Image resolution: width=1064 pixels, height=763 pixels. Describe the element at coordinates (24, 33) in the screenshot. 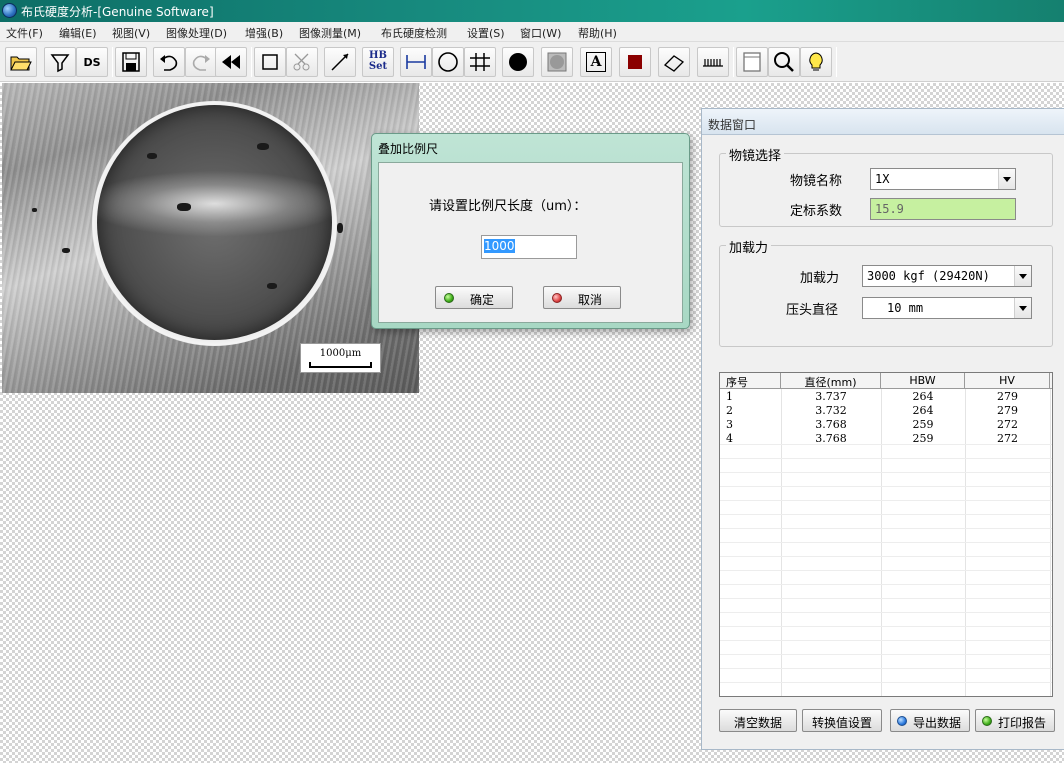

I see `menu-file: 文件(F)` at that location.